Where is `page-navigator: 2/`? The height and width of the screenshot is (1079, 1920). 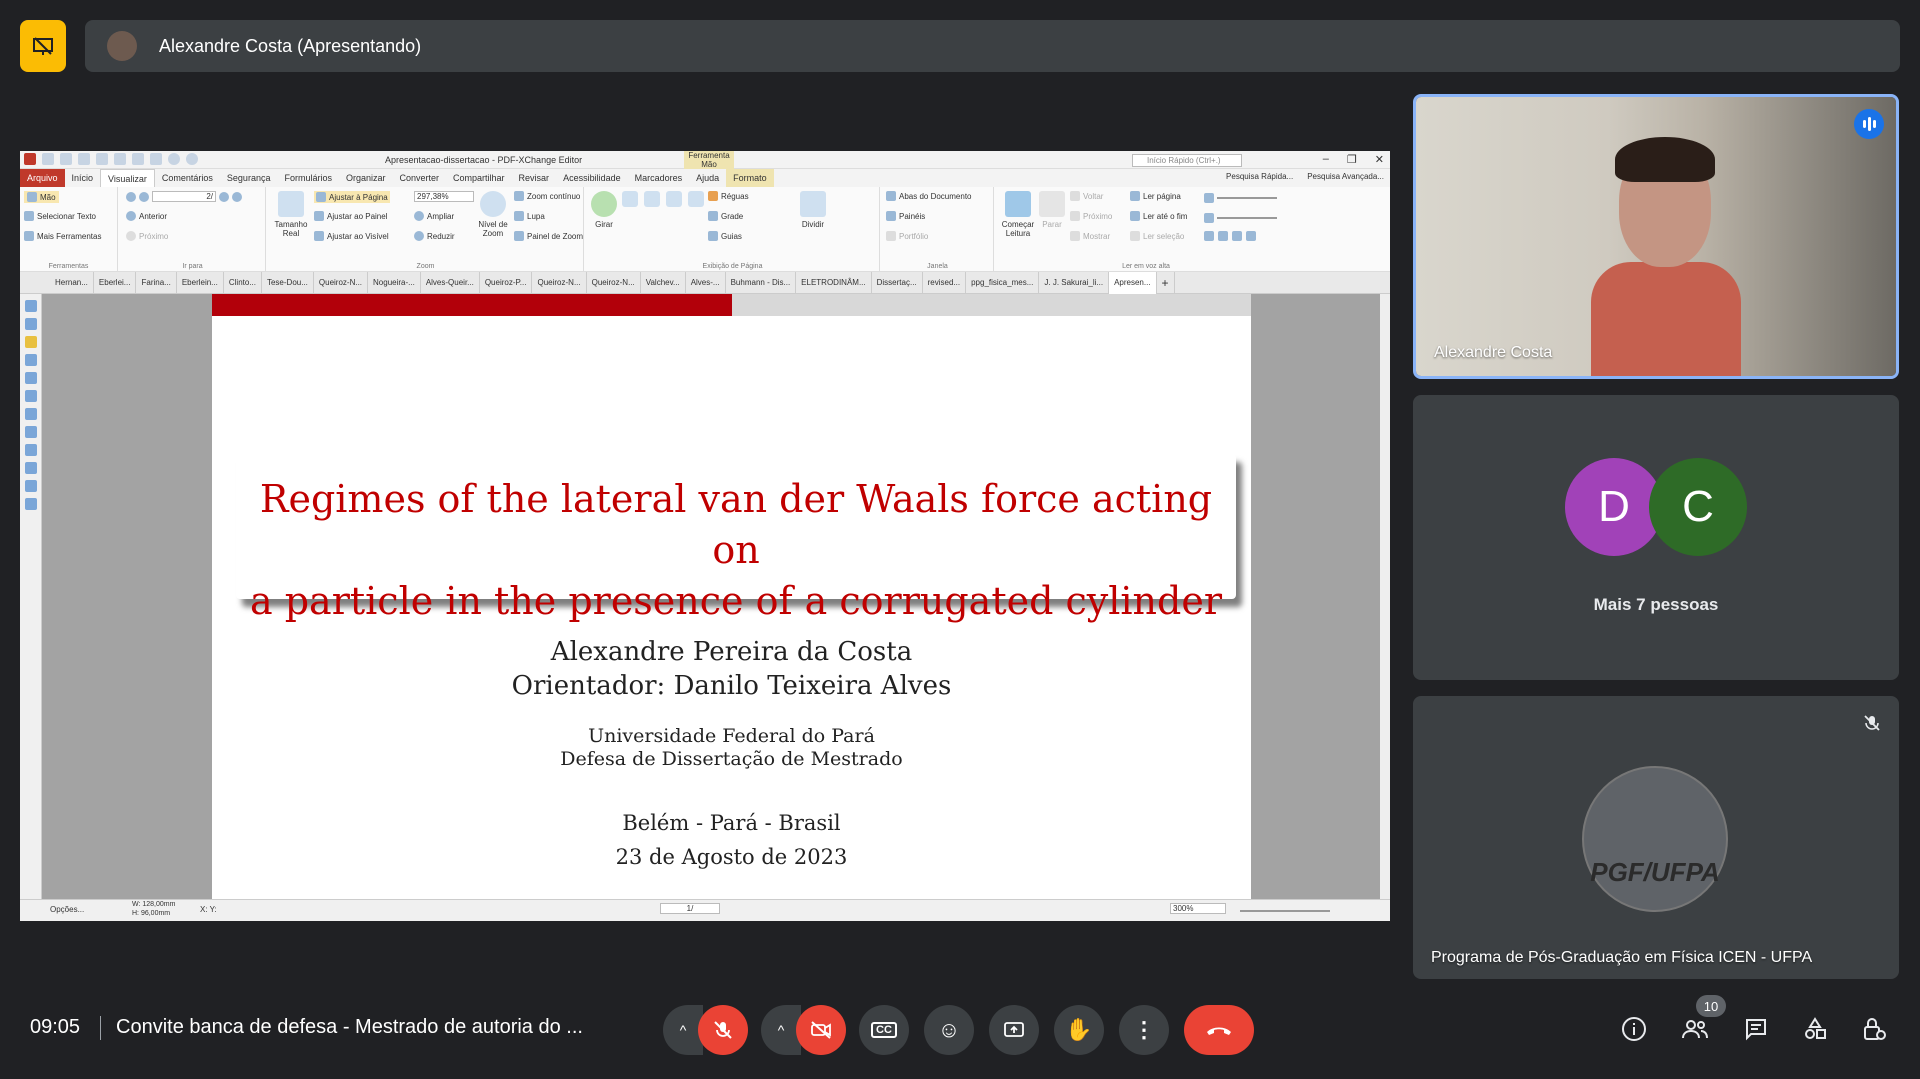 page-navigator: 2/ is located at coordinates (184, 196).